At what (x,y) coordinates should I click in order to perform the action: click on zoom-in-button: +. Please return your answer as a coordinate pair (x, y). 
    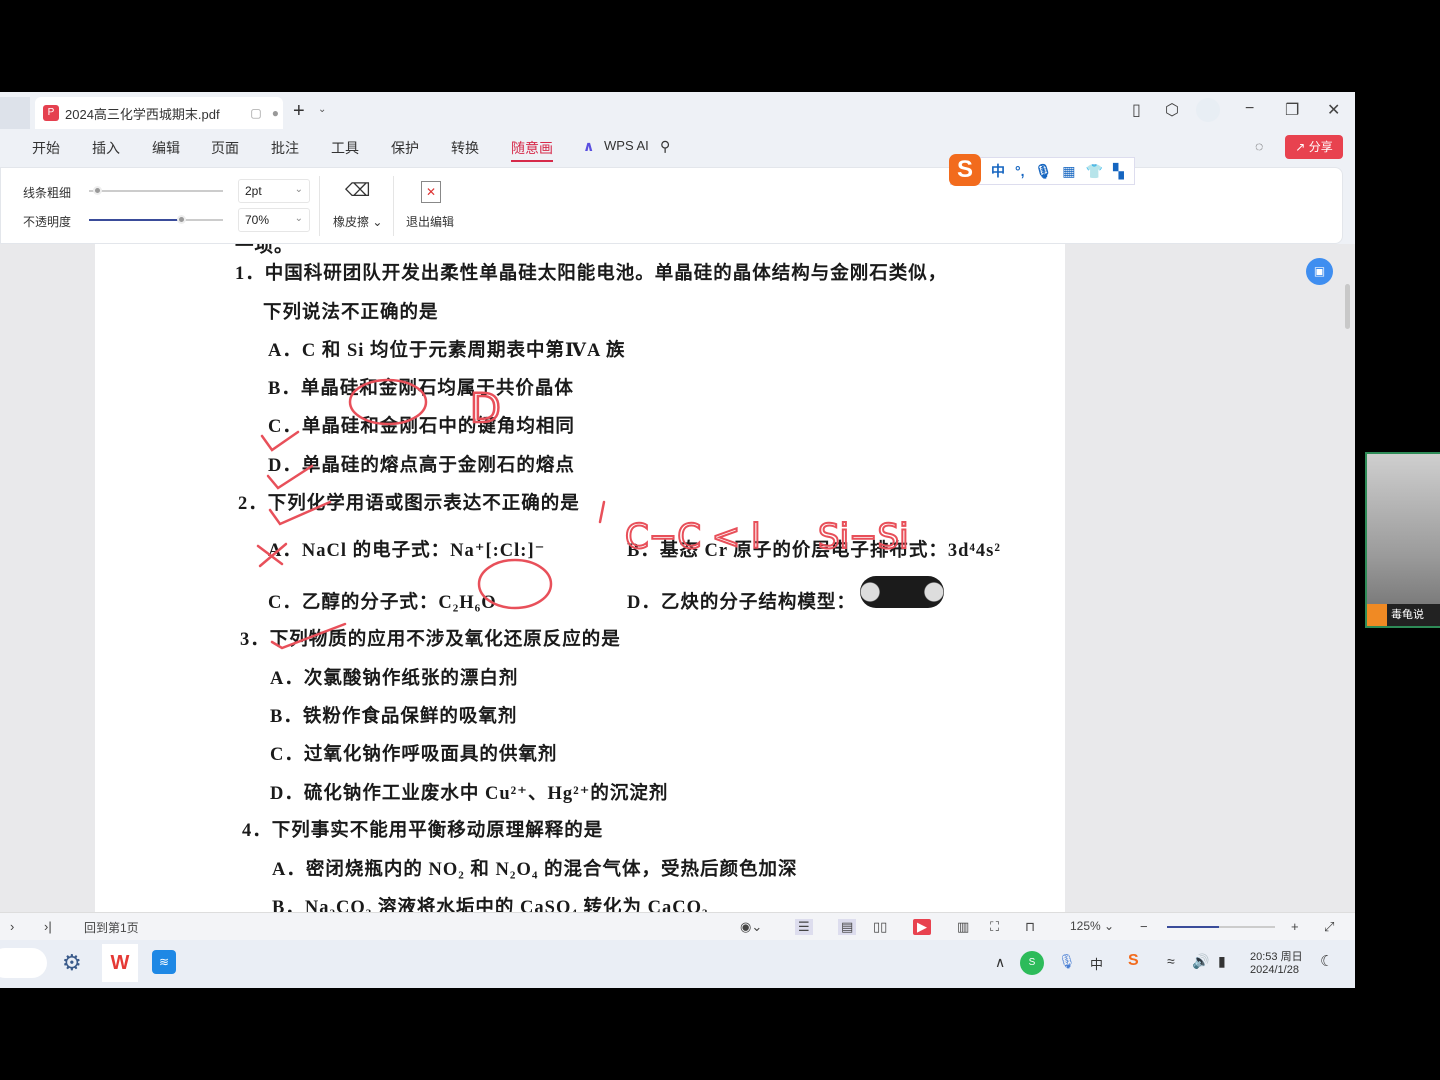
    Looking at the image, I should click on (1295, 926).